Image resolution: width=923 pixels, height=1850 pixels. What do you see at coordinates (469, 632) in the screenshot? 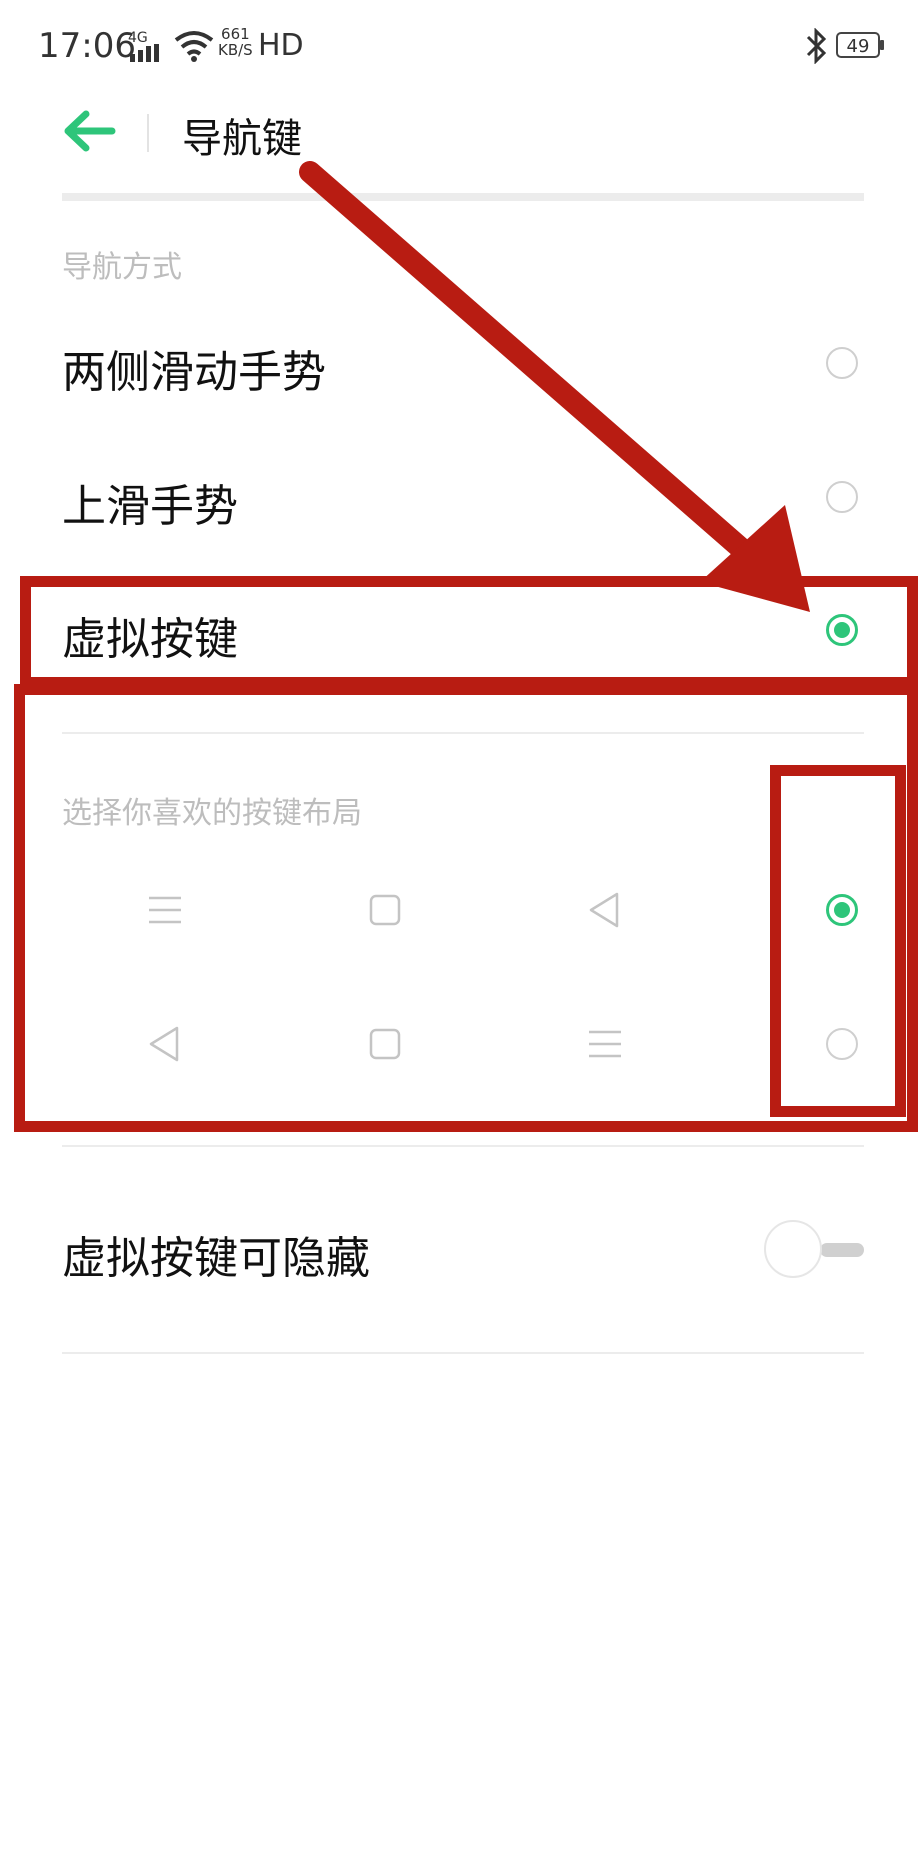
I see `annotation-box-virtual-keys` at bounding box center [469, 632].